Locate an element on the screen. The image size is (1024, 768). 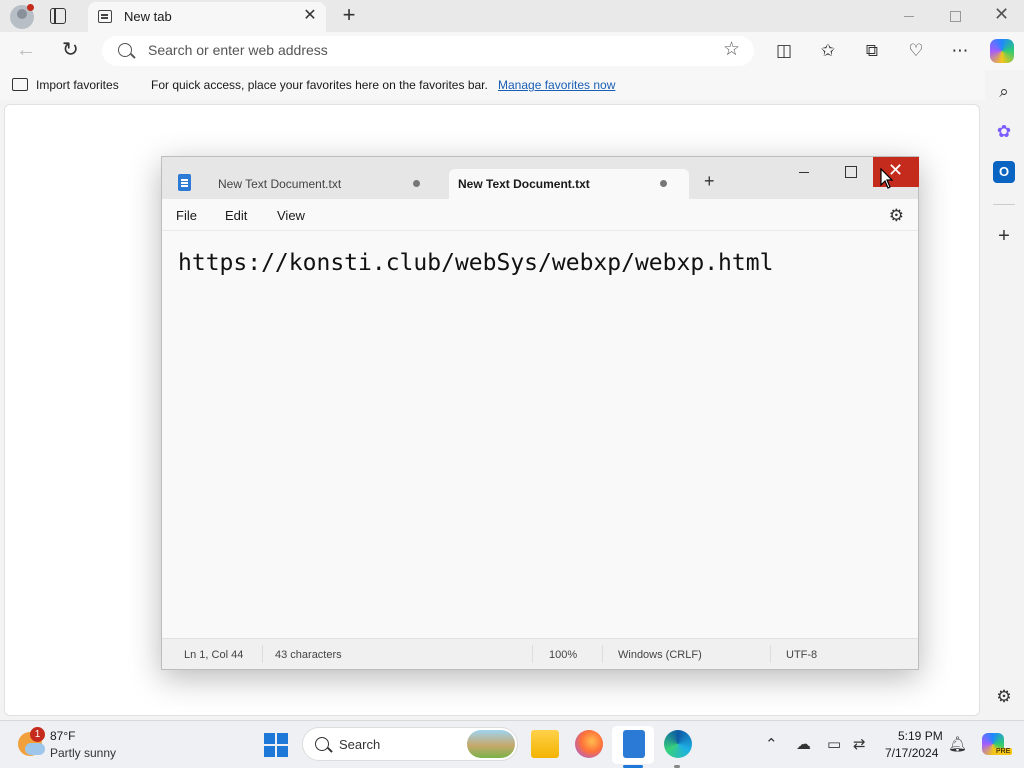
copilot-preview-badge: PRE is located at coordinates (1003, 751).